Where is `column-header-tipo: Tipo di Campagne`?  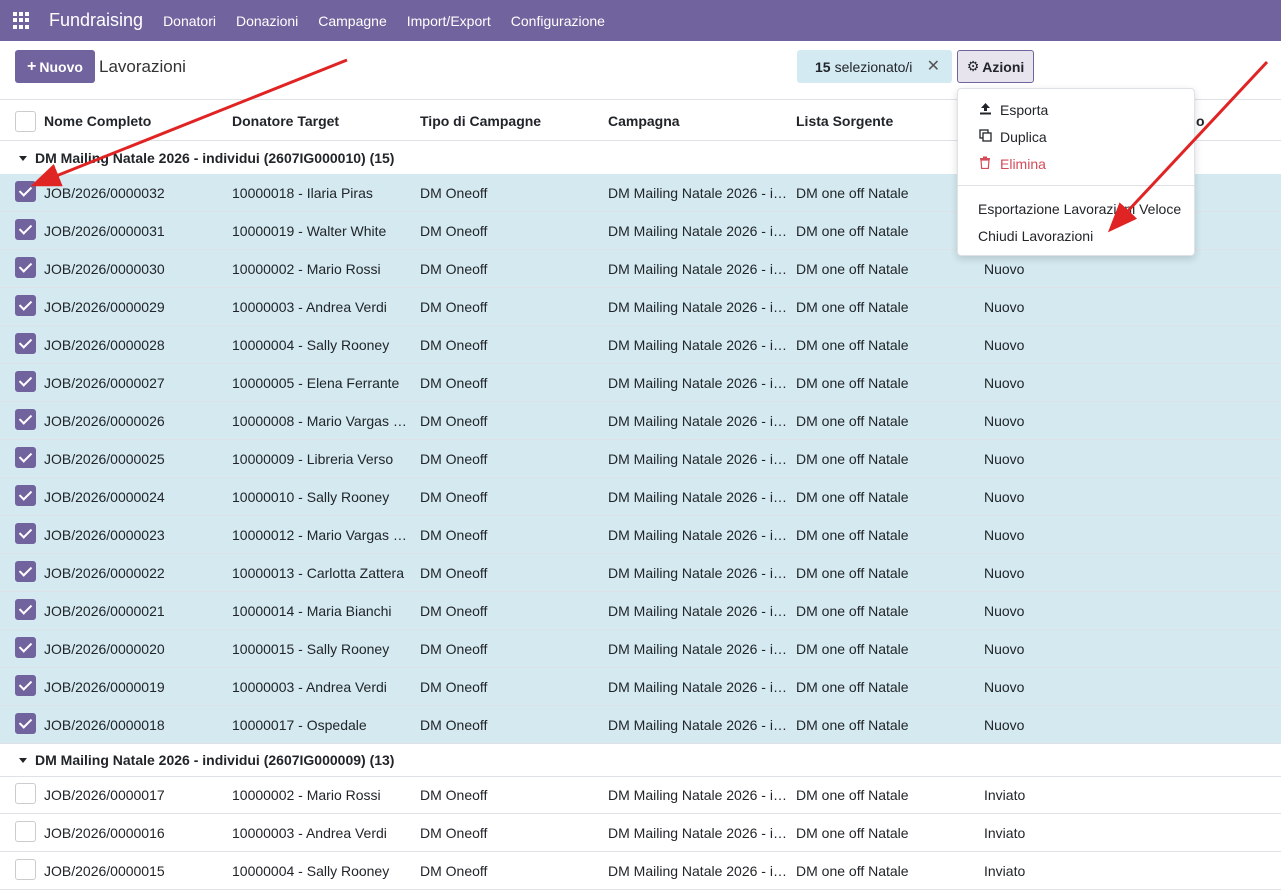
column-header-tipo: Tipo di Campagne is located at coordinates (480, 121).